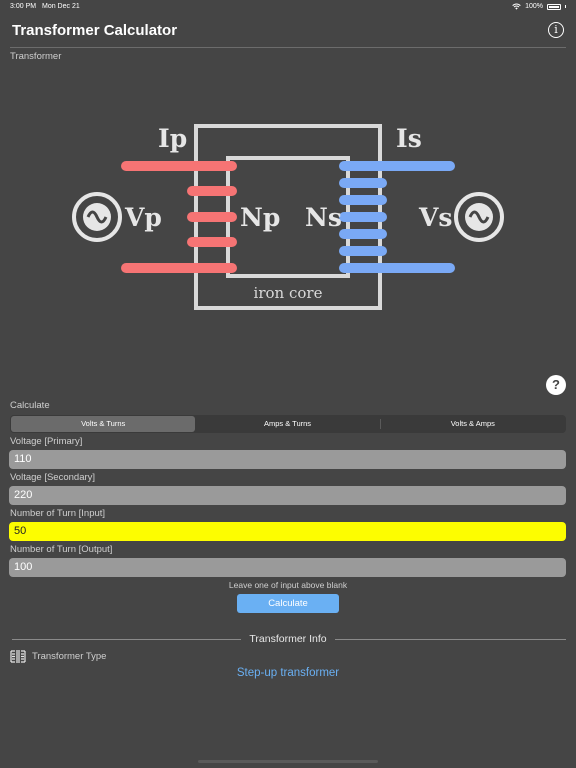 This screenshot has width=576, height=768. I want to click on primary-voltage-field: 110, so click(287, 459).